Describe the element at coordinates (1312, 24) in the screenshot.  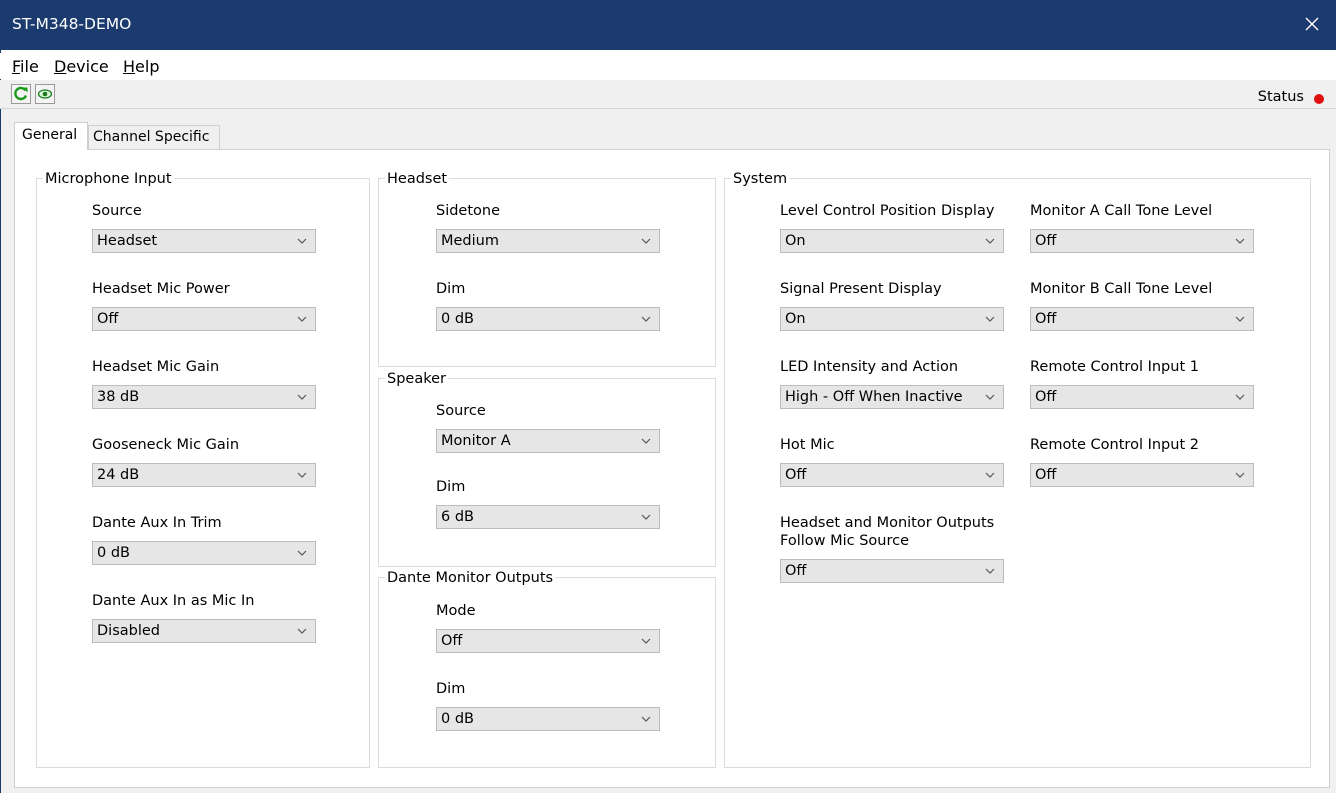
I see `close-icon` at that location.